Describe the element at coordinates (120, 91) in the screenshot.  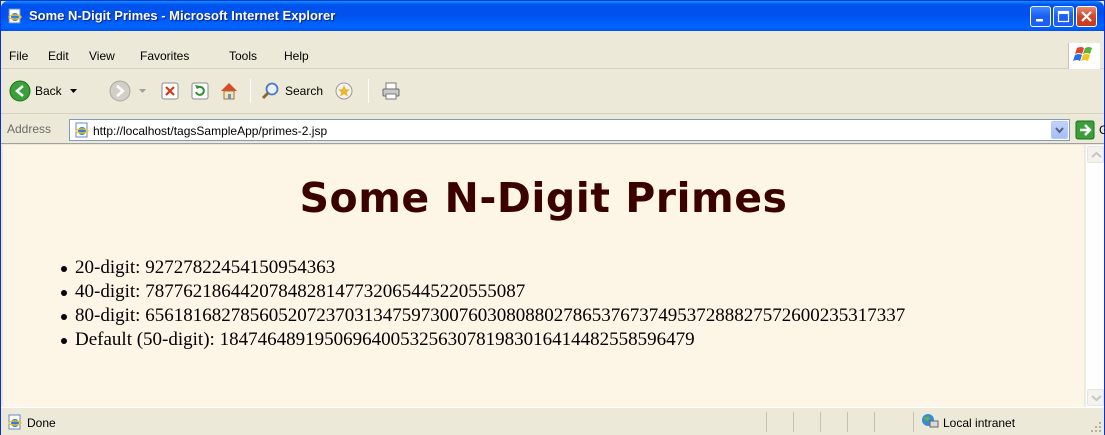
I see `forward-arrow-icon` at that location.